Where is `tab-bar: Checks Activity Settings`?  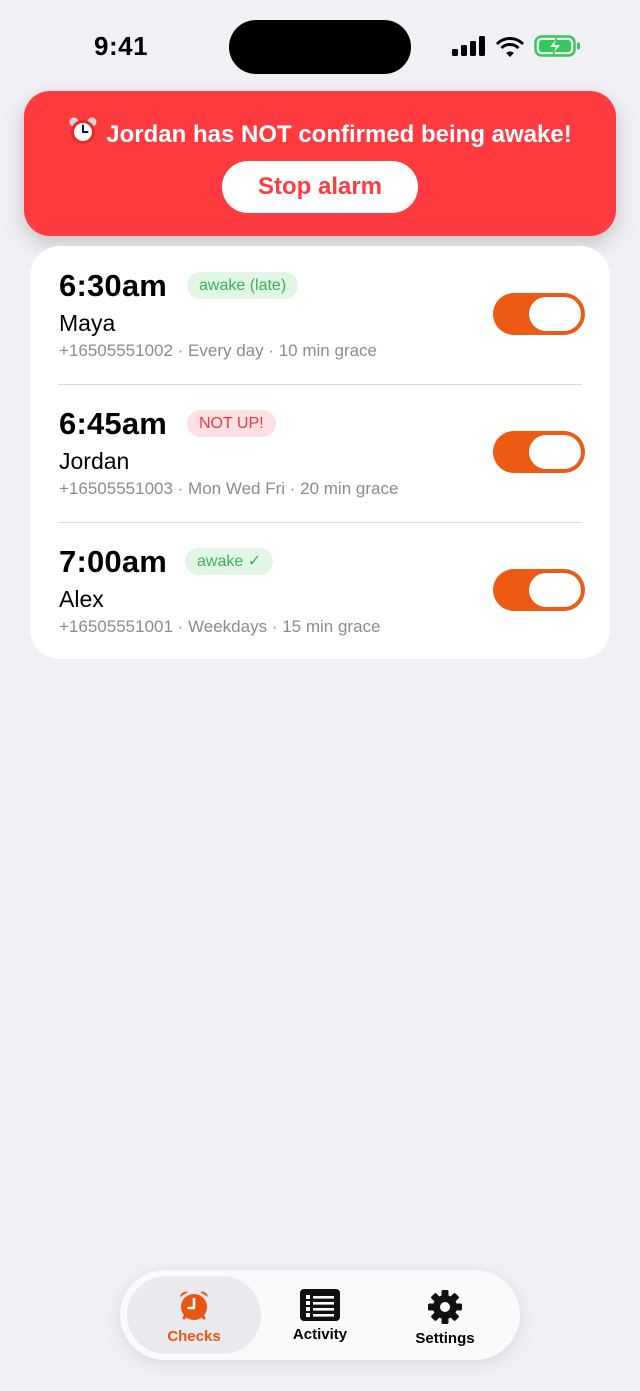
tab-bar: Checks Activity Settings is located at coordinates (320, 1315).